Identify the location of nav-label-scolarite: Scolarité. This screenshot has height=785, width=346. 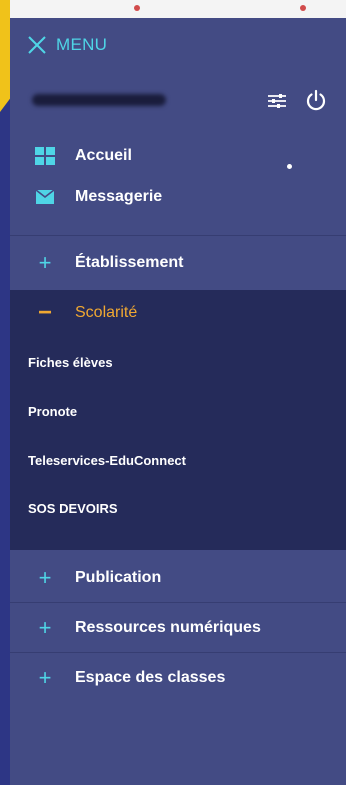
(106, 312).